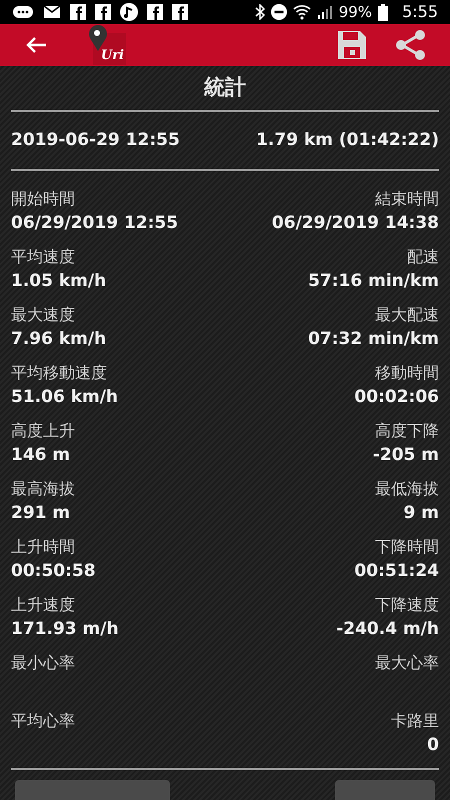 The image size is (450, 800). I want to click on stat-label: 平均移動速度, so click(59, 373).